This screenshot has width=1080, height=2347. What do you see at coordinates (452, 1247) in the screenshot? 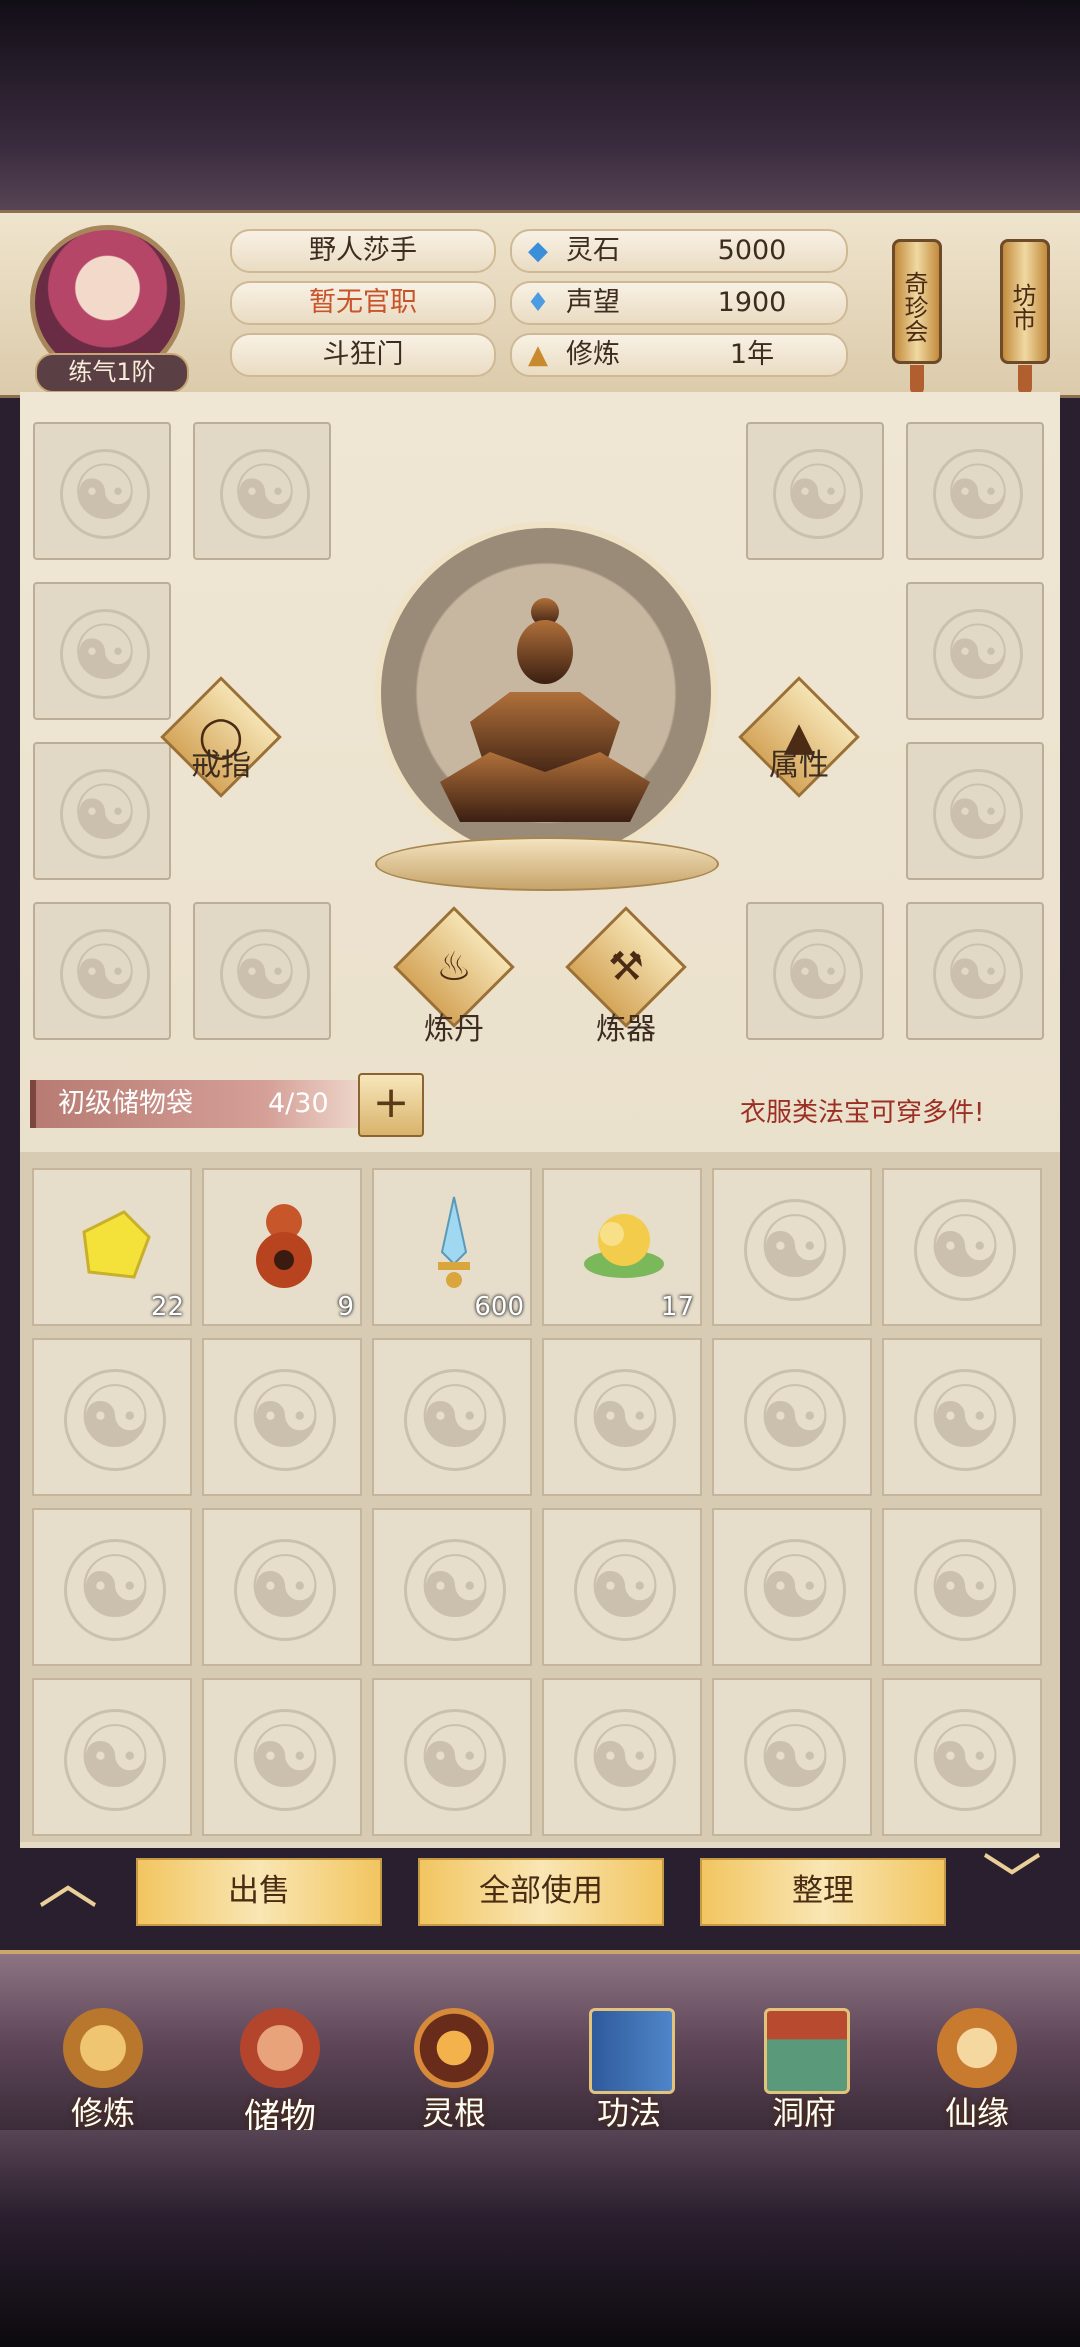
I see `inventory-slot: 600` at bounding box center [452, 1247].